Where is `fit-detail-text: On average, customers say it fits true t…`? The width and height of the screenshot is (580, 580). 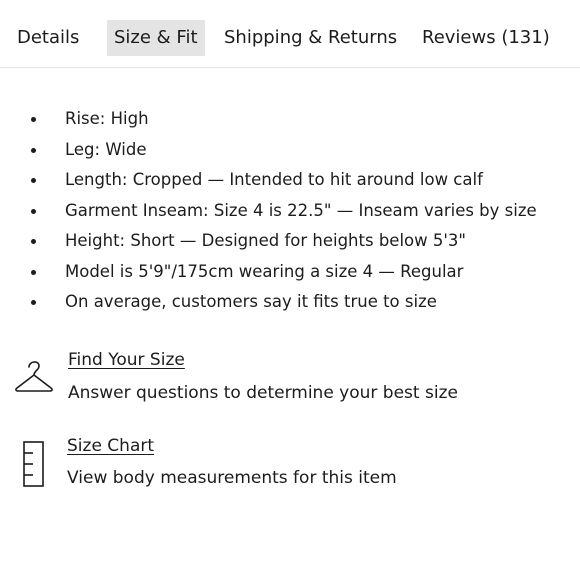 fit-detail-text: On average, customers say it fits true t… is located at coordinates (251, 301).